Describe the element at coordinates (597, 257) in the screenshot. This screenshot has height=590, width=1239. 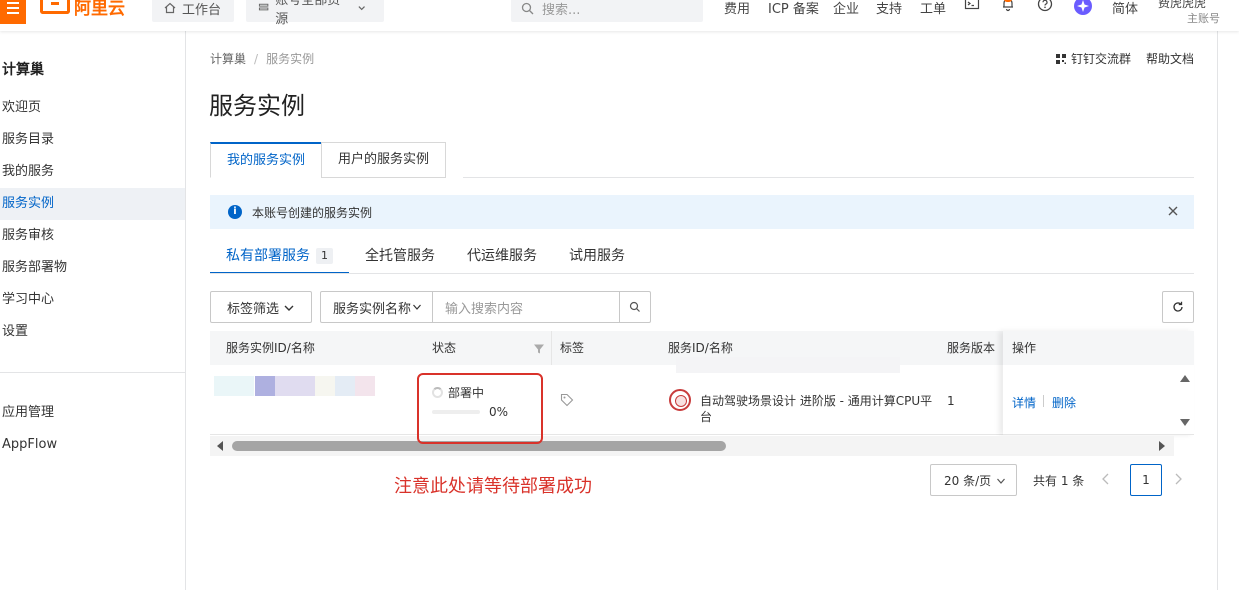
I see `subtab-trial: 试用服务` at that location.